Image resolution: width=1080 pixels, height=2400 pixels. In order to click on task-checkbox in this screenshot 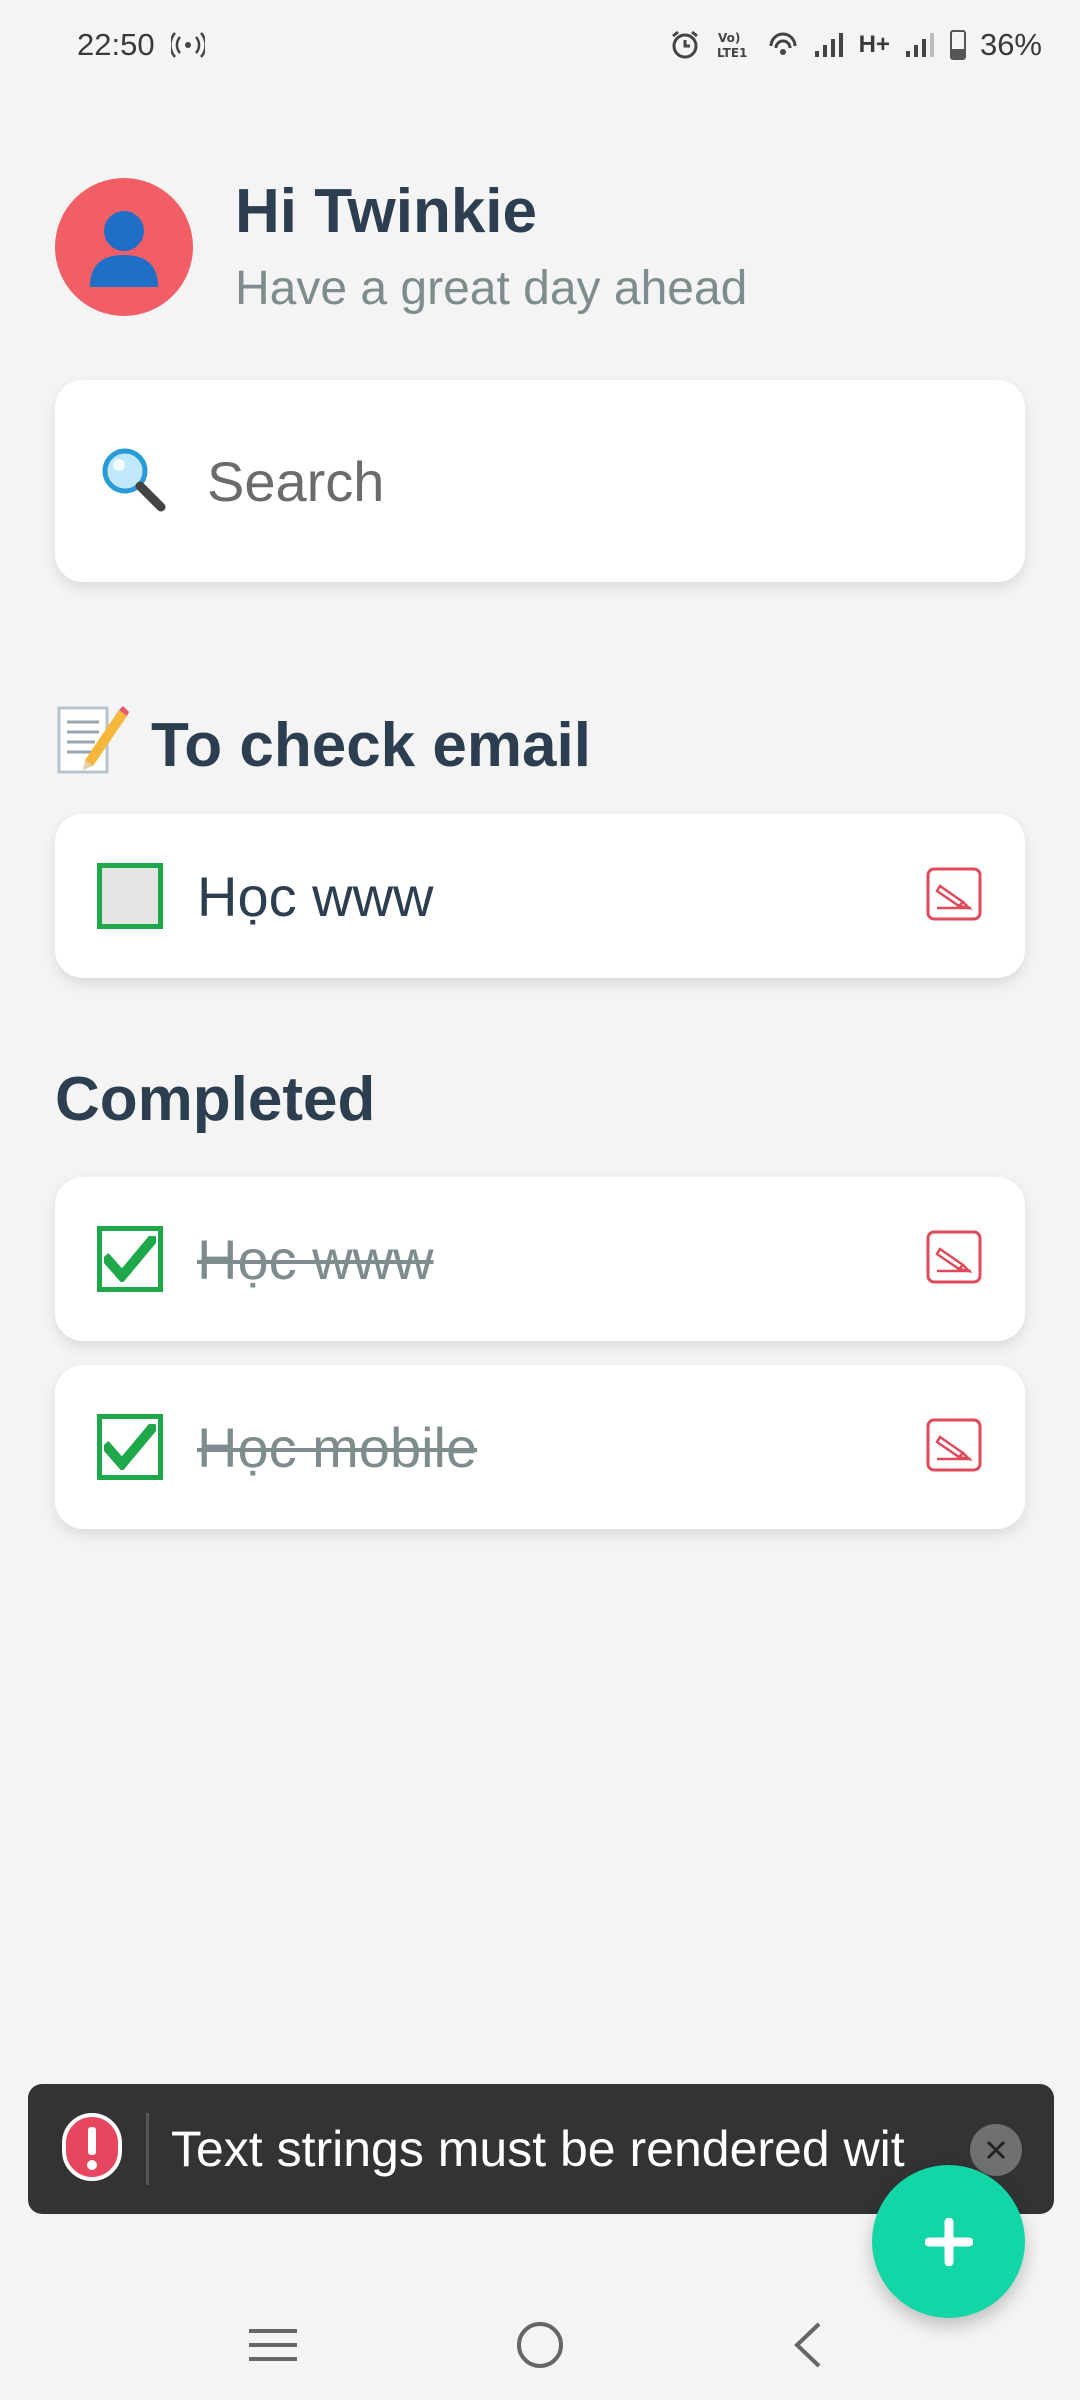, I will do `click(130, 896)`.